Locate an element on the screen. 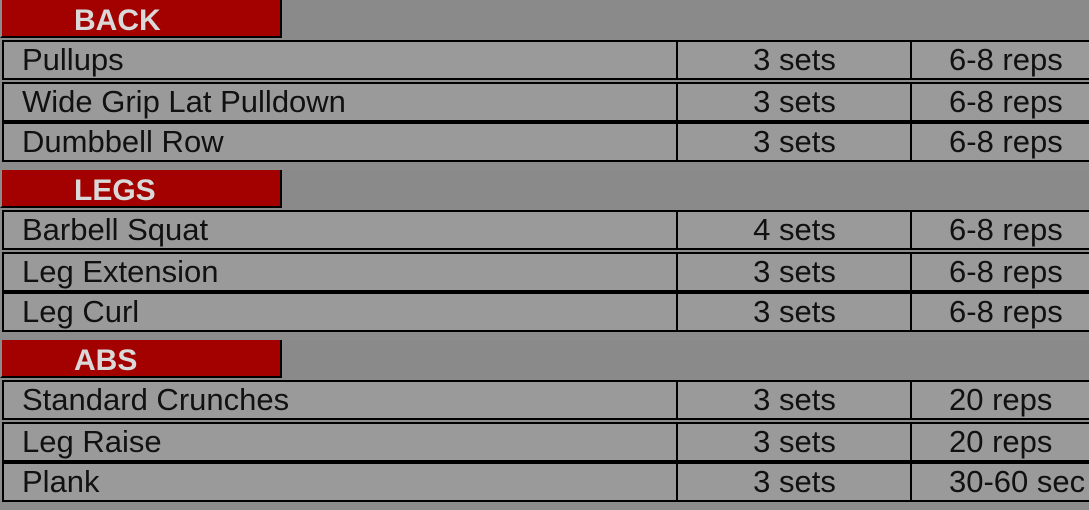  table-row: Wide Grip Lat Pulldown 3 sets 6-8 reps is located at coordinates (544, 102).